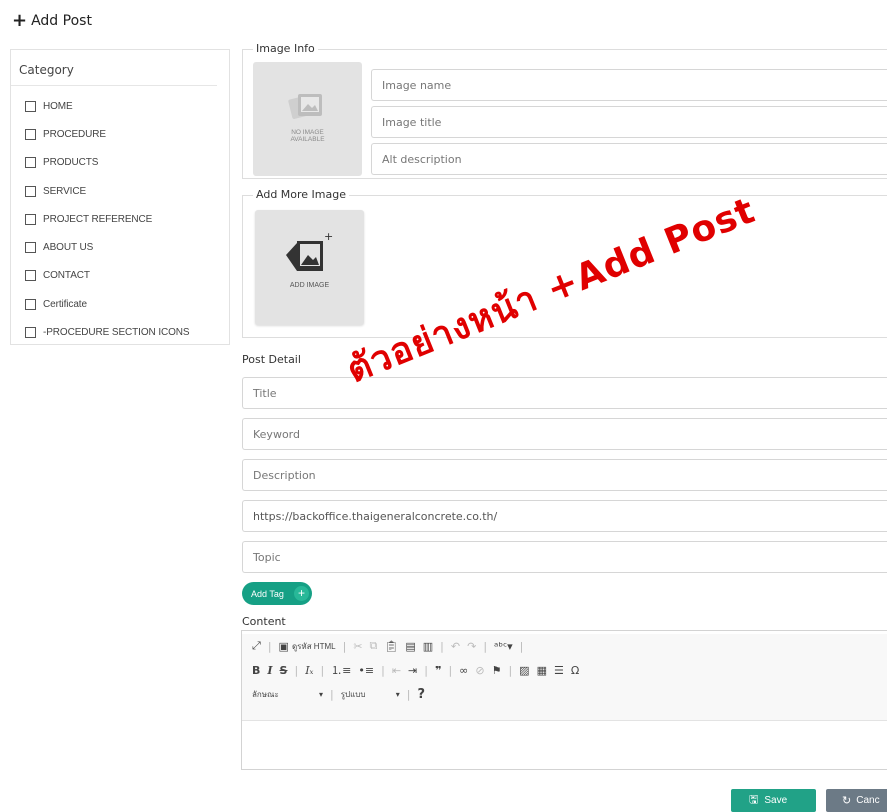  Describe the element at coordinates (629, 85) in the screenshot. I see `image-name-input: Image name` at that location.